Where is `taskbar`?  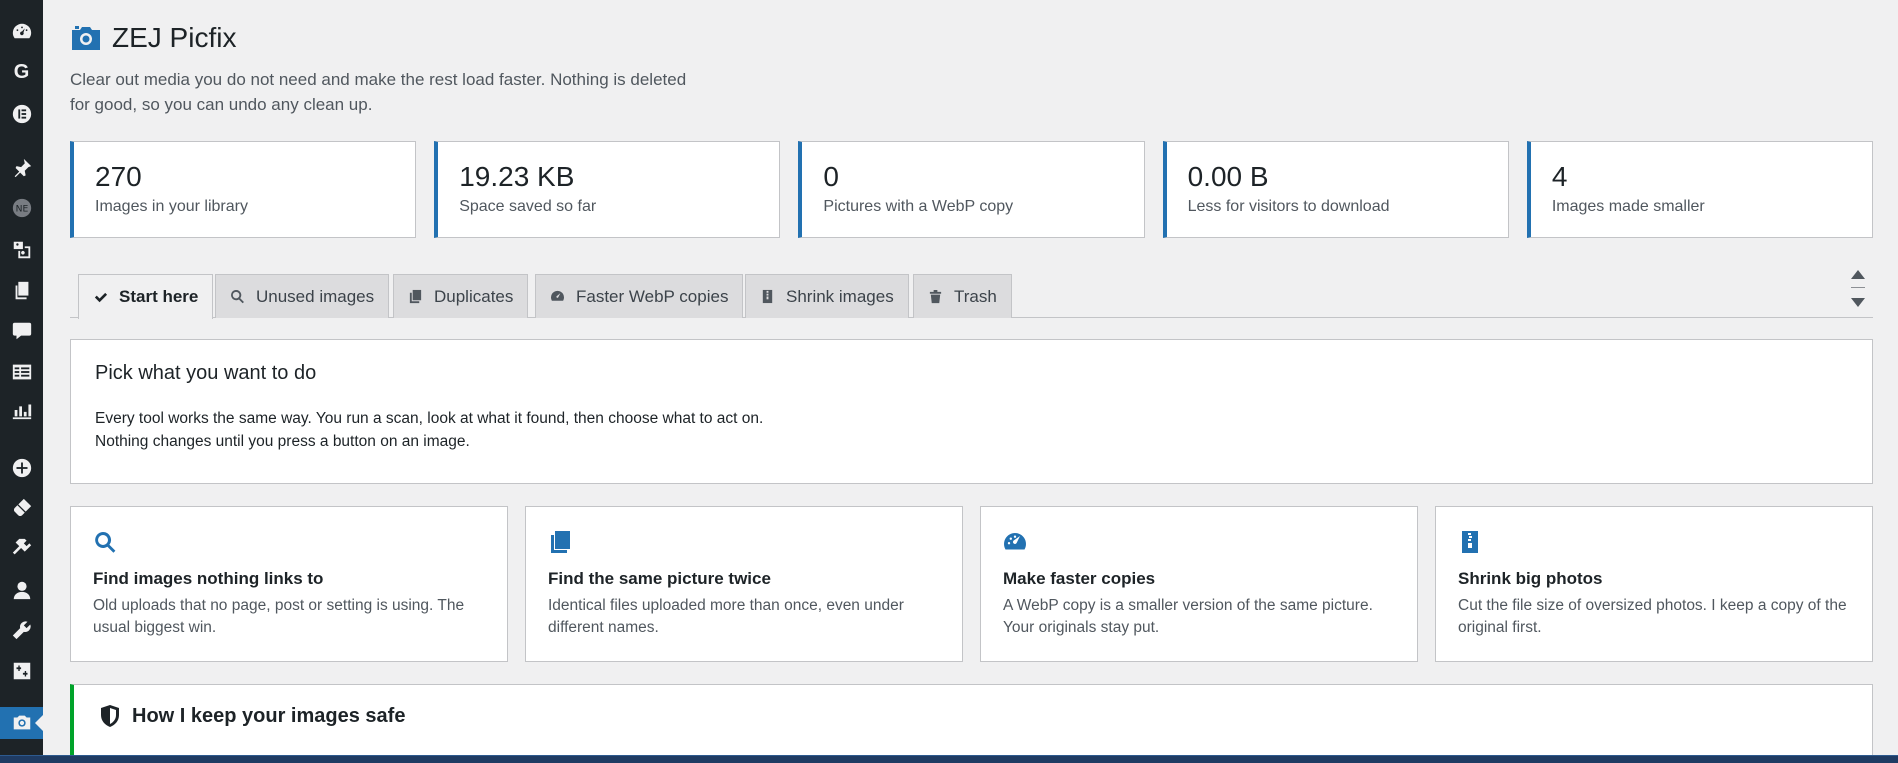 taskbar is located at coordinates (949, 759).